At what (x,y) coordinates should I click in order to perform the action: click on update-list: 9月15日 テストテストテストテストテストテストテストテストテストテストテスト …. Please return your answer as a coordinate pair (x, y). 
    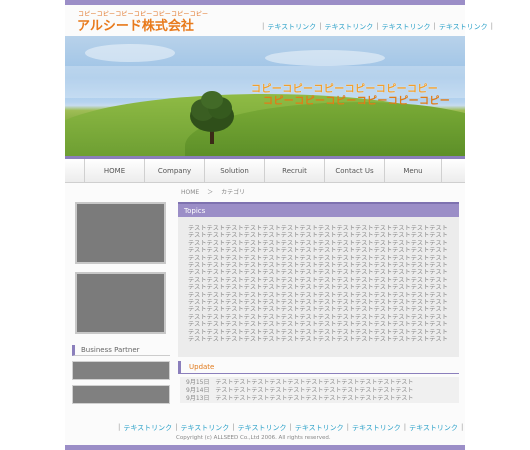
    Looking at the image, I should click on (319, 390).